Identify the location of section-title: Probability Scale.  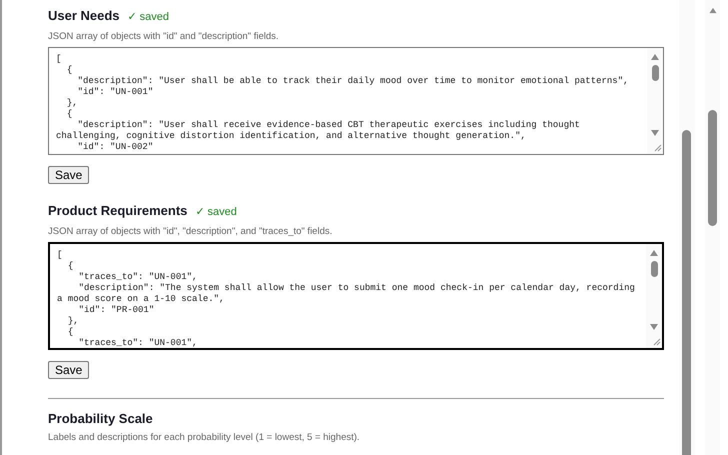
(101, 419).